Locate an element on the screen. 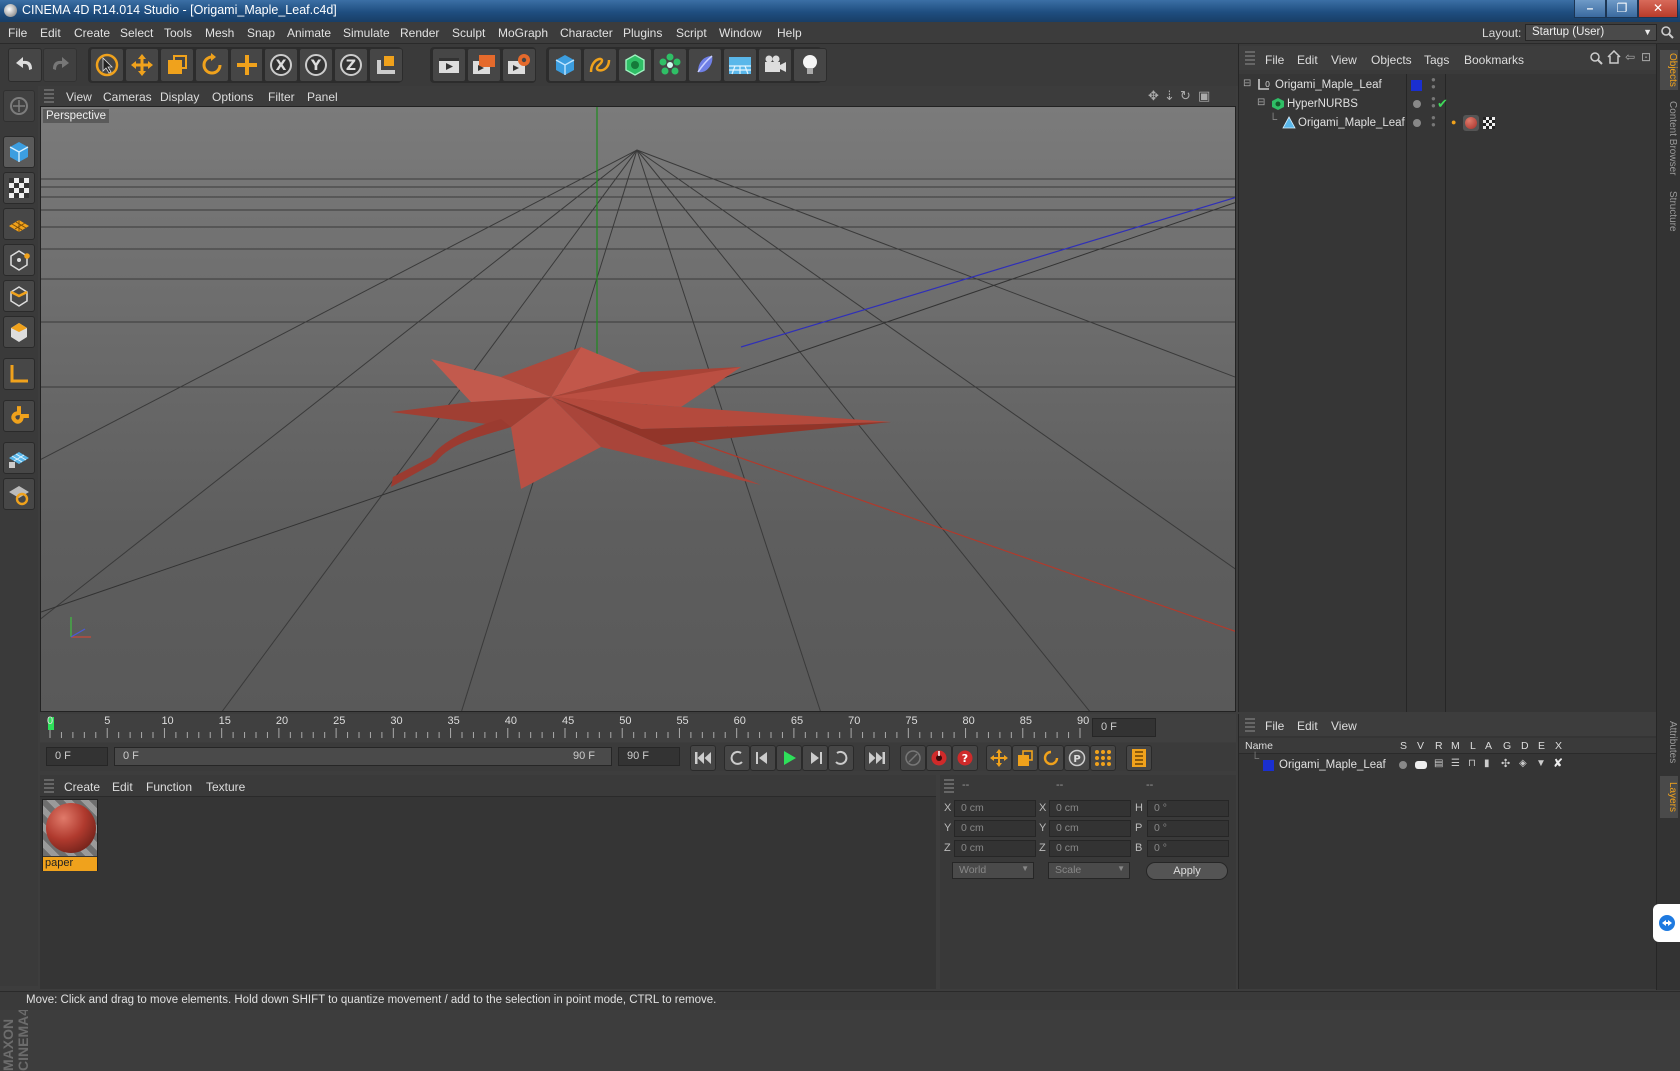  generator-toggle-icon: ✣ is located at coordinates (1505, 763).